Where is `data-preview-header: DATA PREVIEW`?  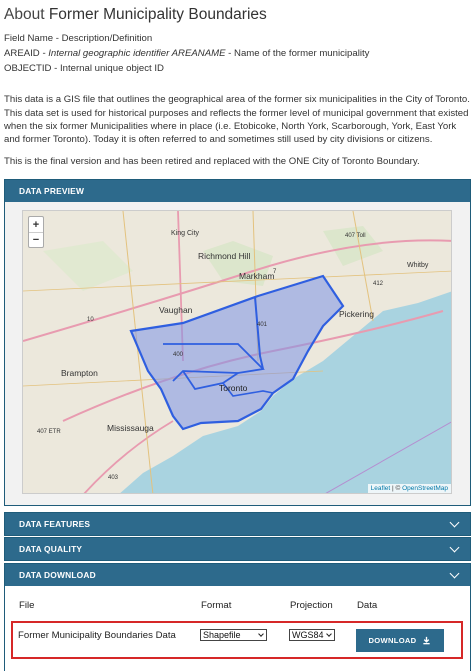
data-preview-header: DATA PREVIEW is located at coordinates (237, 191).